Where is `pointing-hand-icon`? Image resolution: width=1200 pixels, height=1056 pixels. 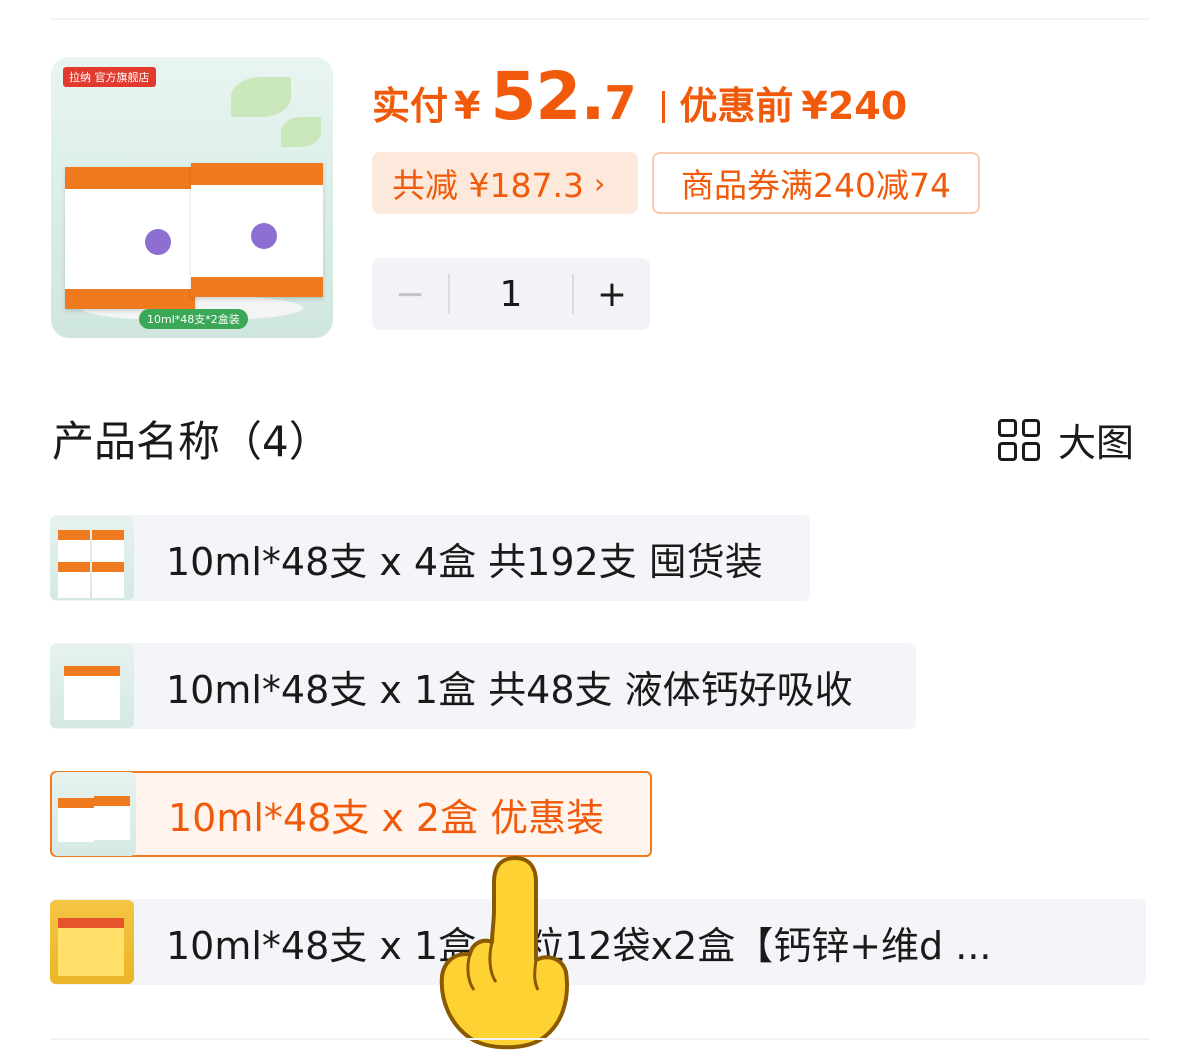
pointing-hand-icon is located at coordinates (504, 953).